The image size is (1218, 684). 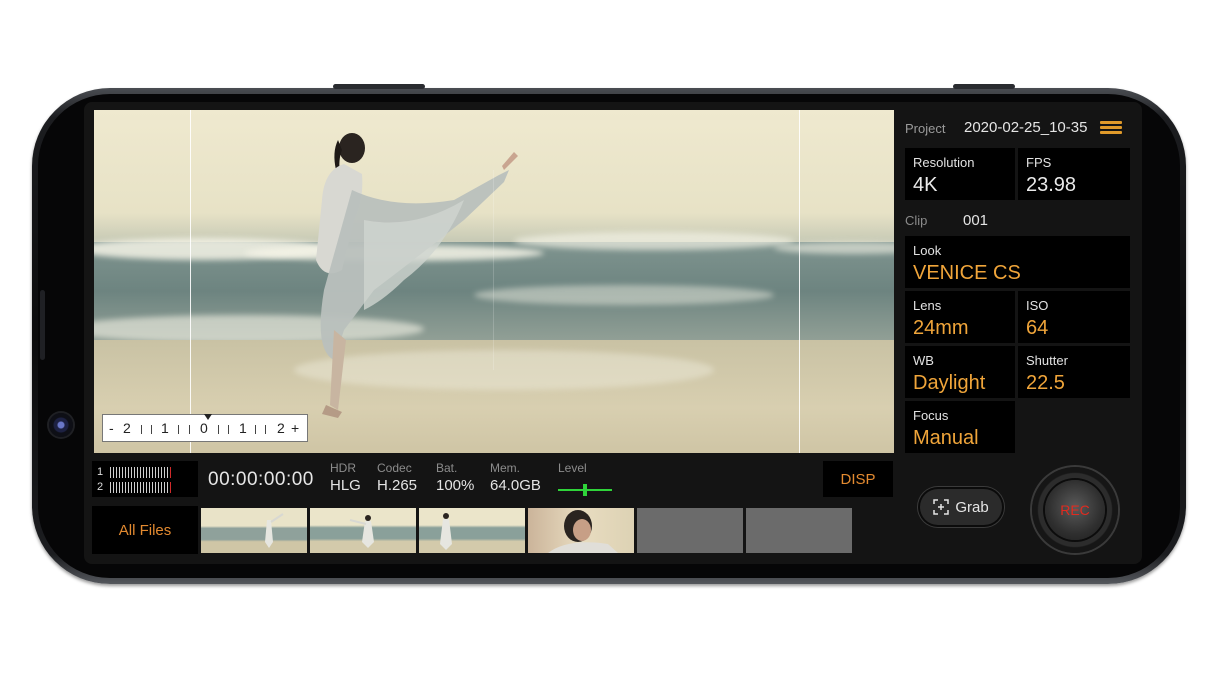 What do you see at coordinates (927, 250) in the screenshot?
I see `look-label: Look` at bounding box center [927, 250].